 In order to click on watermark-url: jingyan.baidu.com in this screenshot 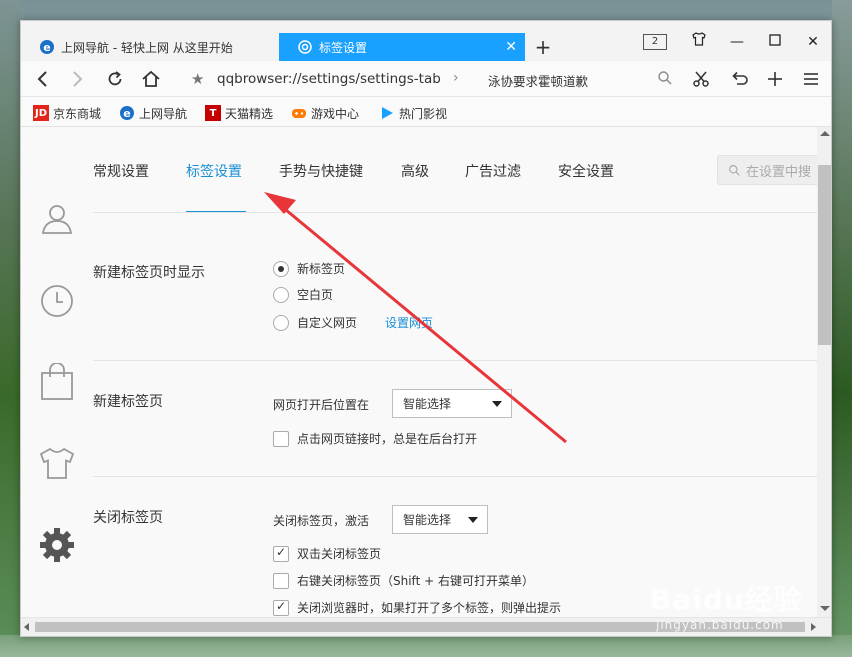, I will do `click(720, 625)`.